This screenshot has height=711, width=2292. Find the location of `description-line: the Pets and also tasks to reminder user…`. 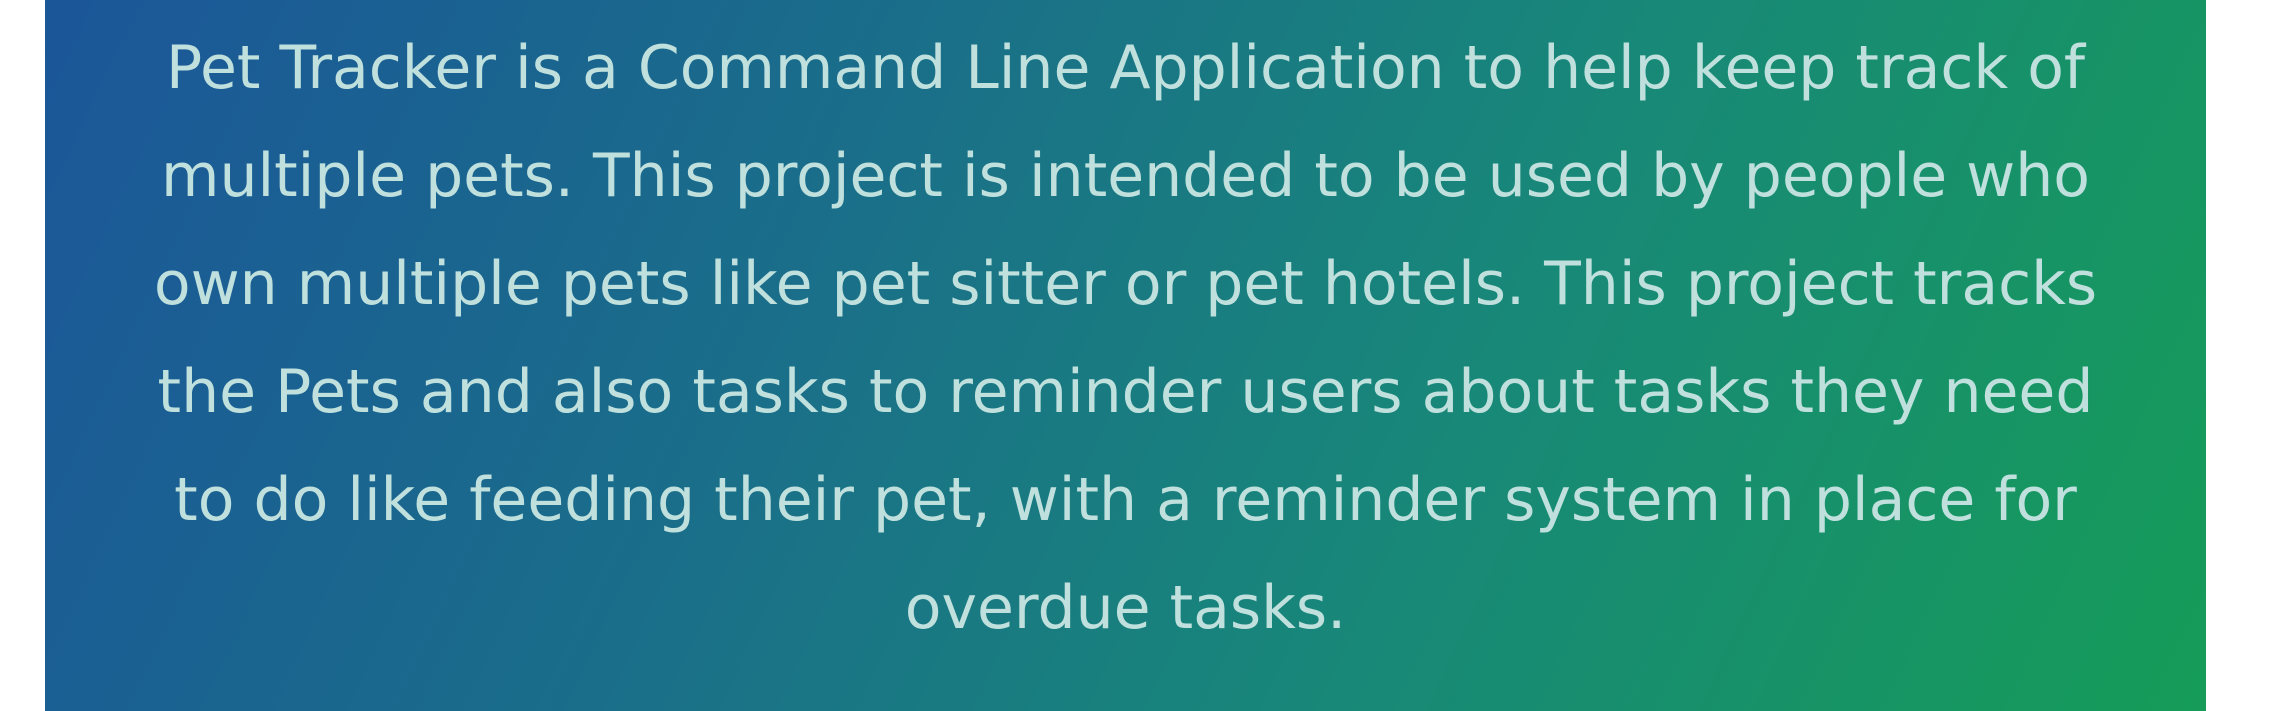

description-line: the Pets and also tasks to reminder user… is located at coordinates (1125, 392).